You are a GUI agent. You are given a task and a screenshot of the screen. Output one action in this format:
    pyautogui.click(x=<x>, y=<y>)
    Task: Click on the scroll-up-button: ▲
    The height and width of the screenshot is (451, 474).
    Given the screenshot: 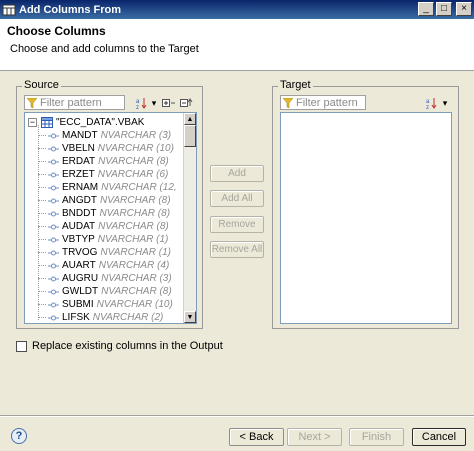 What is the action you would take?
    pyautogui.click(x=190, y=119)
    